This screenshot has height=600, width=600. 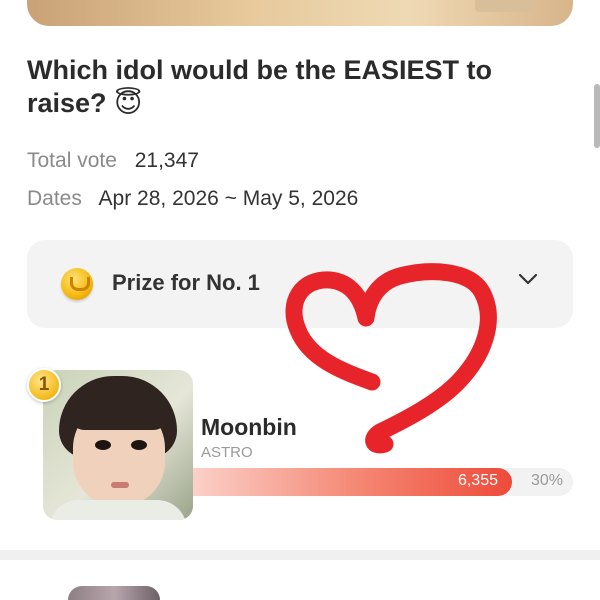 I want to click on dates-label: Dates, so click(x=54, y=198).